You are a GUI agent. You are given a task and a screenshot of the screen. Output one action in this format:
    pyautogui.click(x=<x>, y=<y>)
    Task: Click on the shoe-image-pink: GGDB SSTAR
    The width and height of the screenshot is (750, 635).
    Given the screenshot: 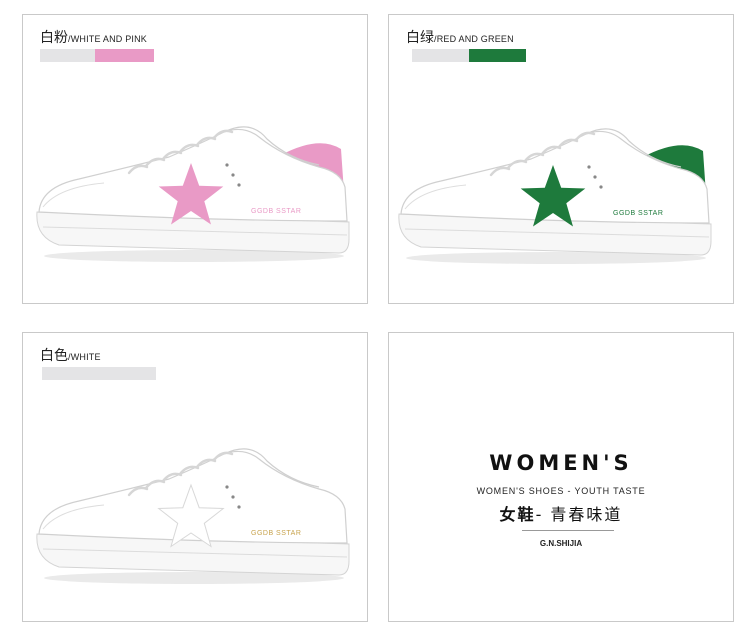 What is the action you would take?
    pyautogui.click(x=193, y=194)
    